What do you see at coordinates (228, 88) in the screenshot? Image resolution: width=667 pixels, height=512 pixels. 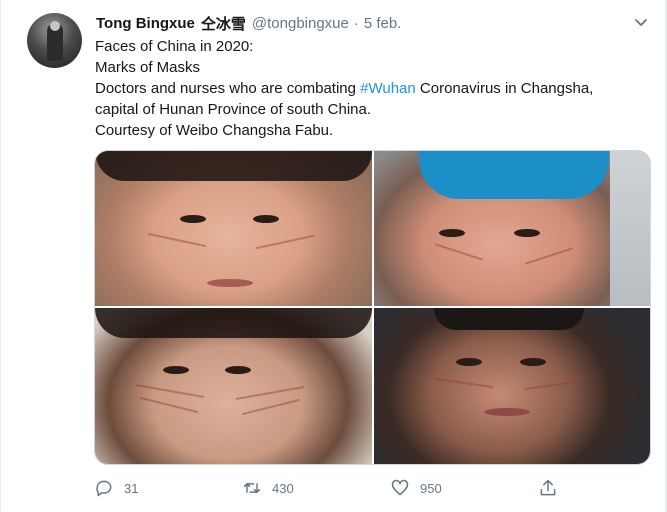 I see `tweet-text-line-3-start: Doctors and nurses who are combating` at bounding box center [228, 88].